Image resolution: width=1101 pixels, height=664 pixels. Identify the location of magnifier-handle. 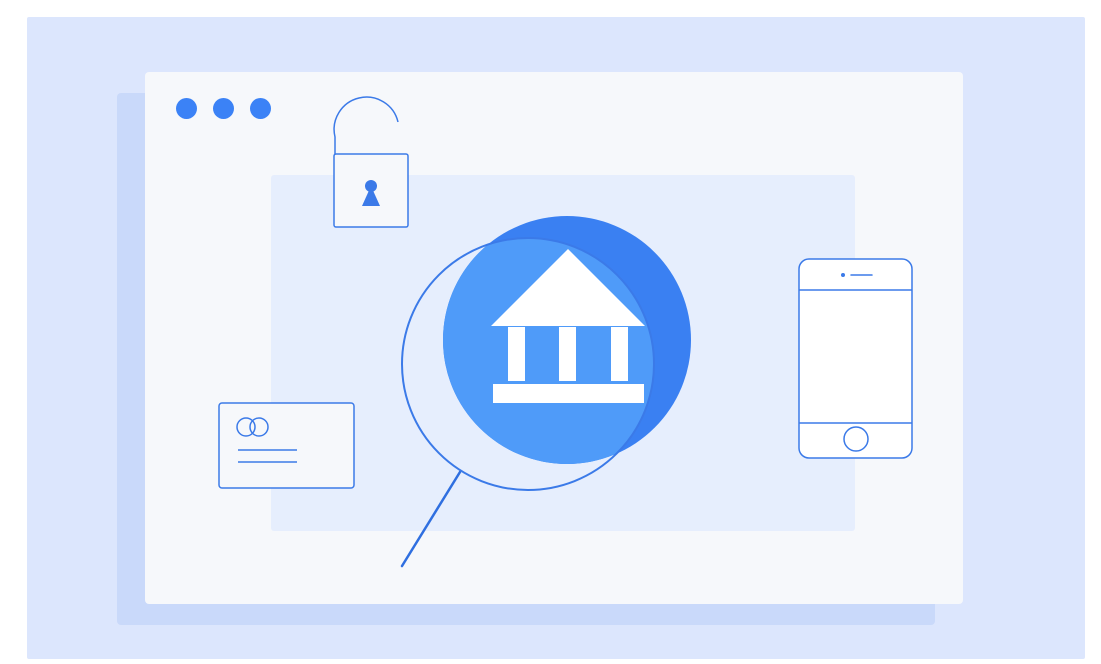
(431, 519).